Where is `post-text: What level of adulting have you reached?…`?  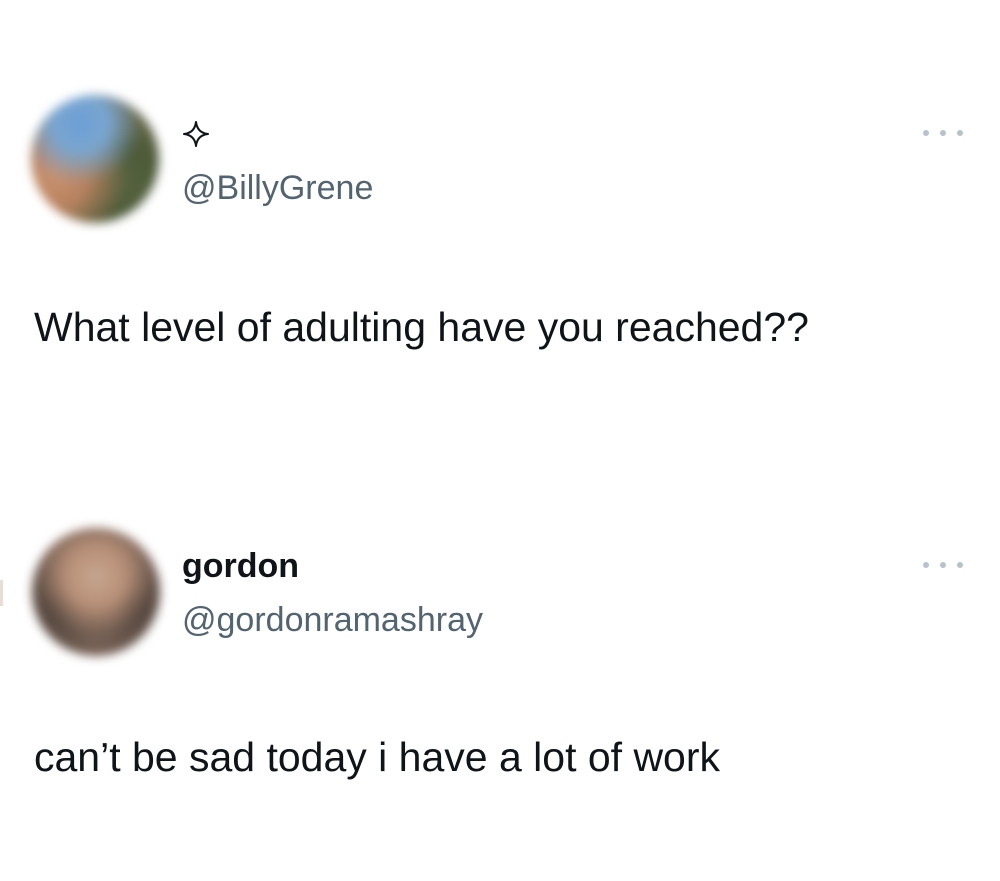 post-text: What level of adulting have you reached?… is located at coordinates (421, 327).